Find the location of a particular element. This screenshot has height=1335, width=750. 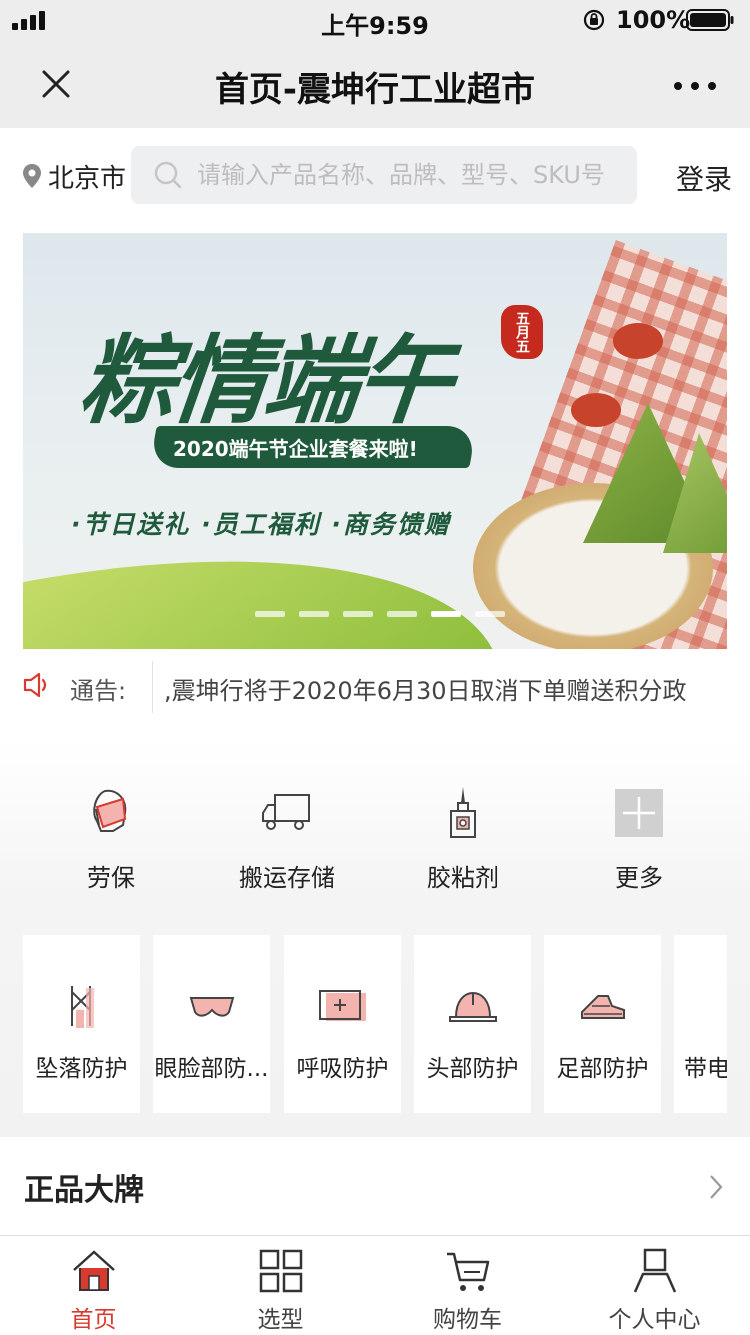

glue-bottle-icon is located at coordinates (463, 812).